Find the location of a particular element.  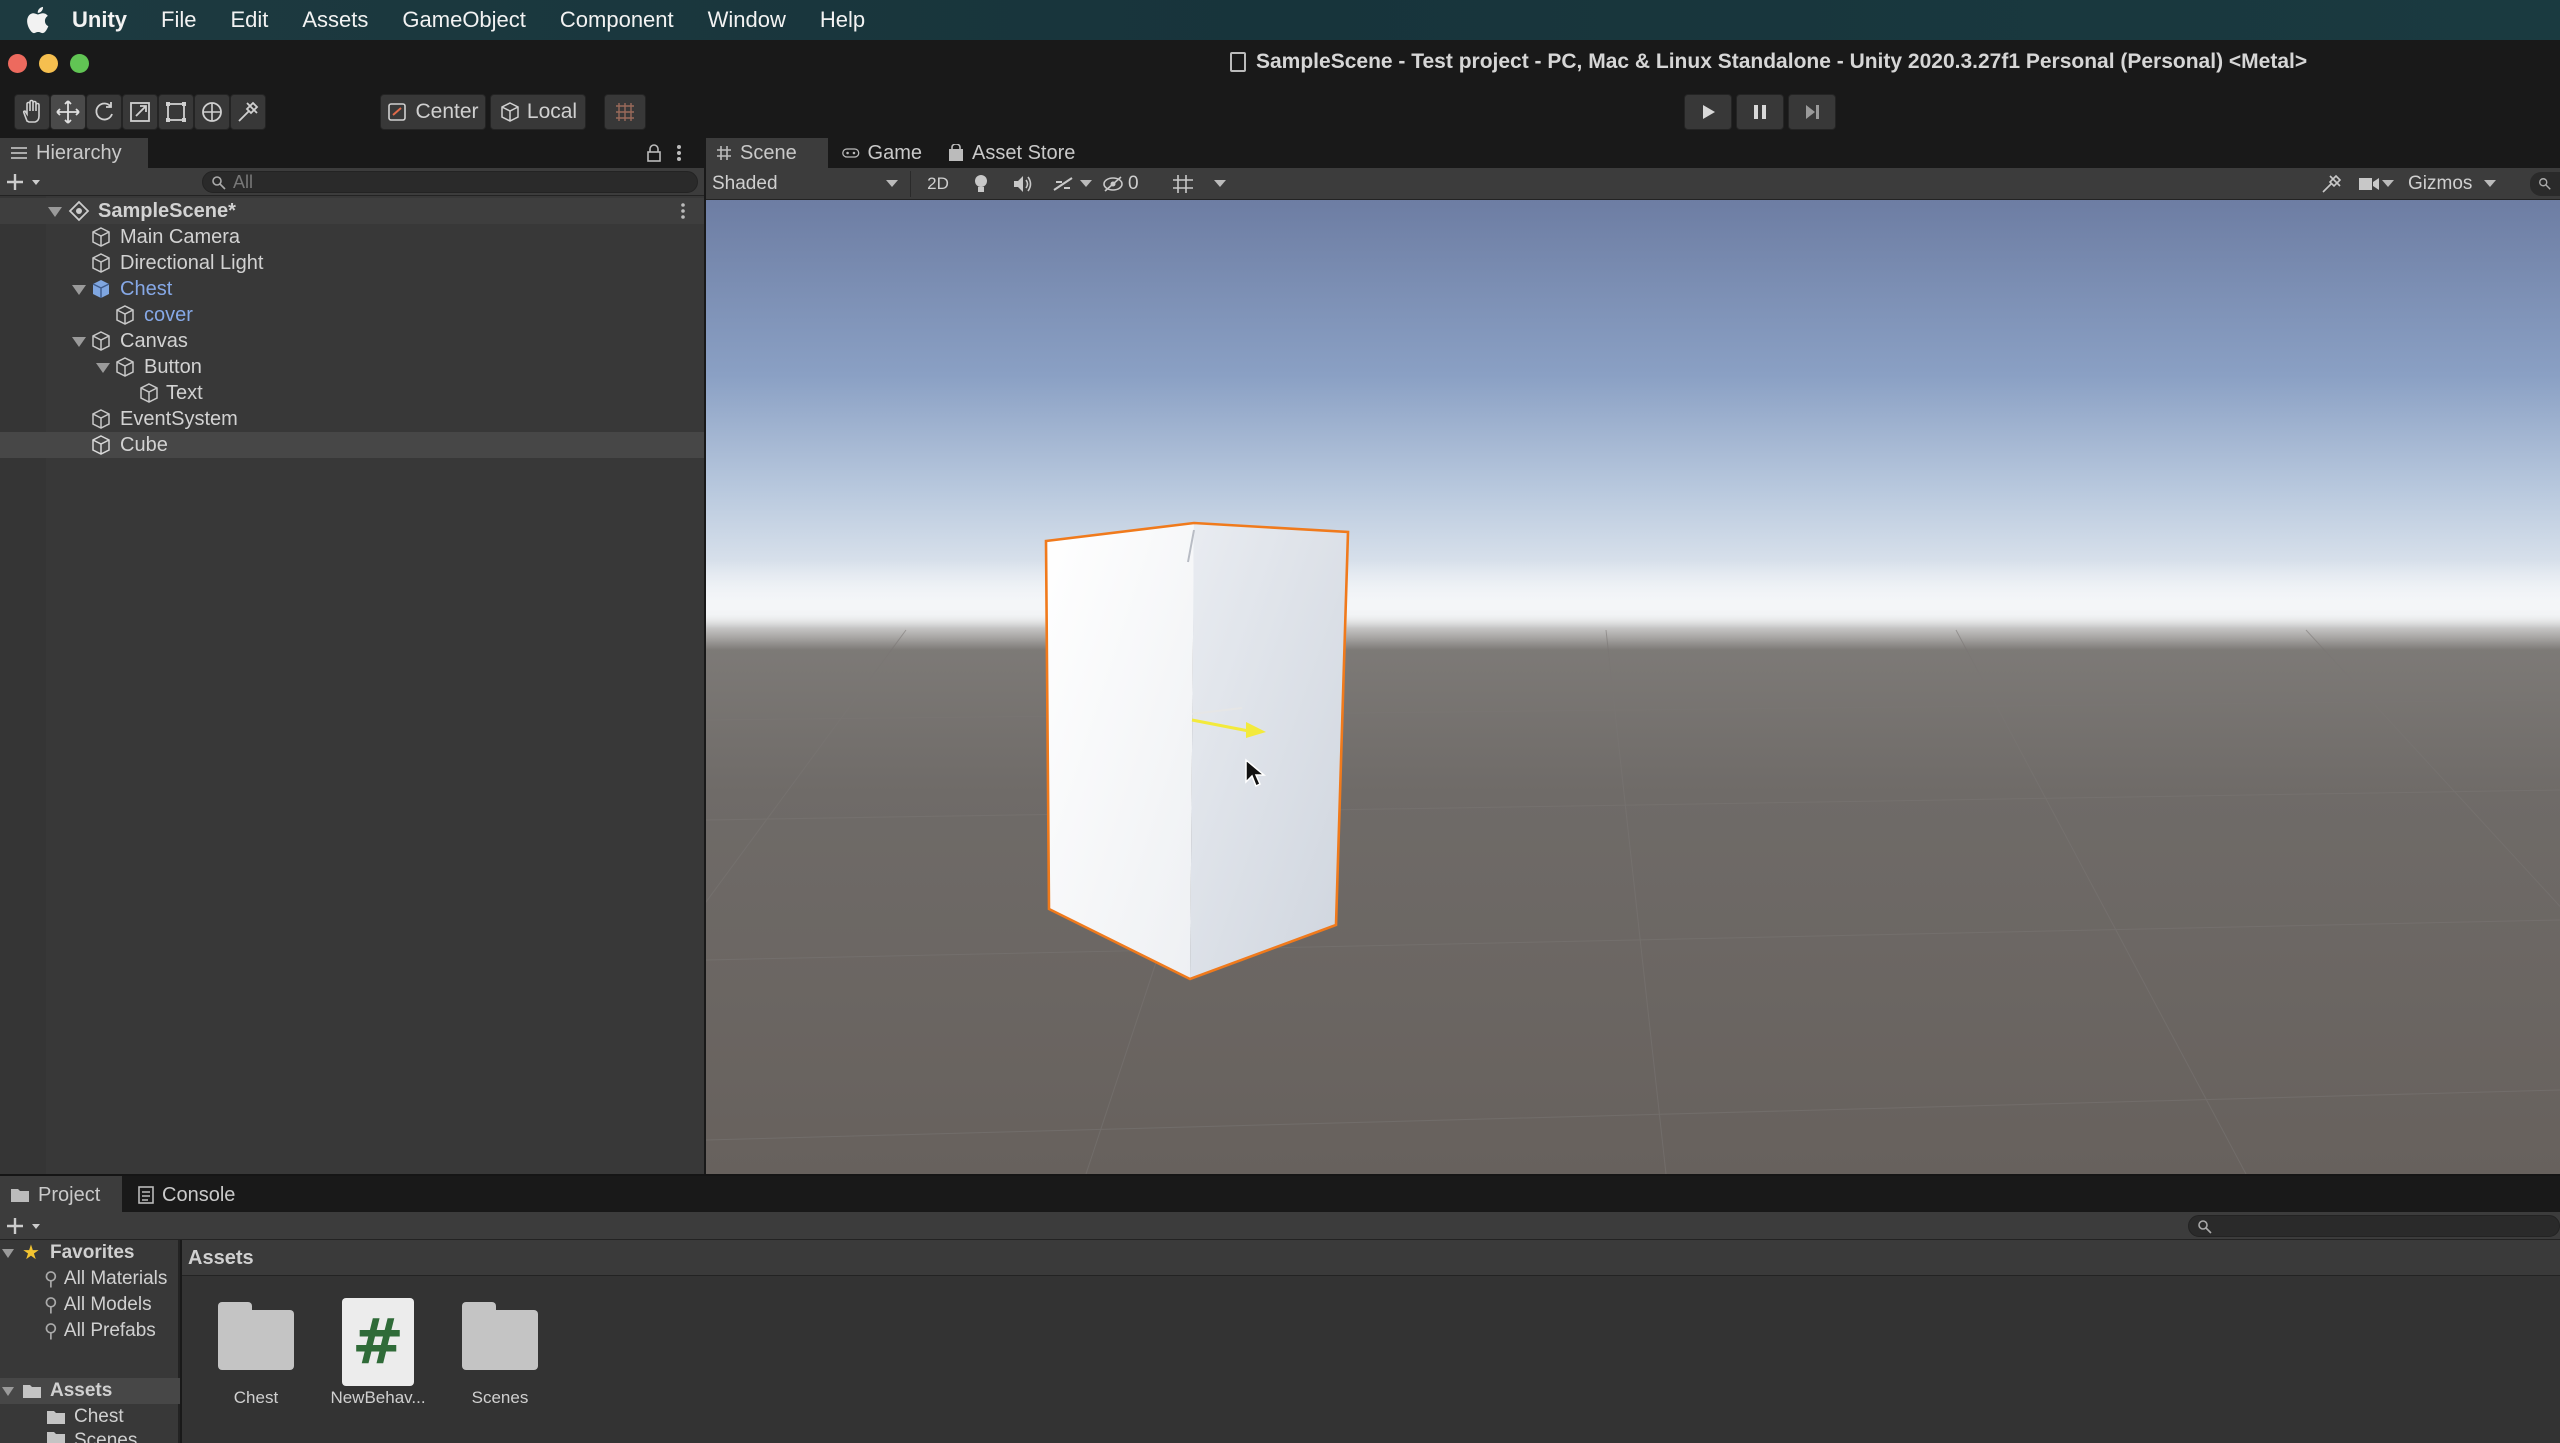

menu-window: Window is located at coordinates (747, 20).